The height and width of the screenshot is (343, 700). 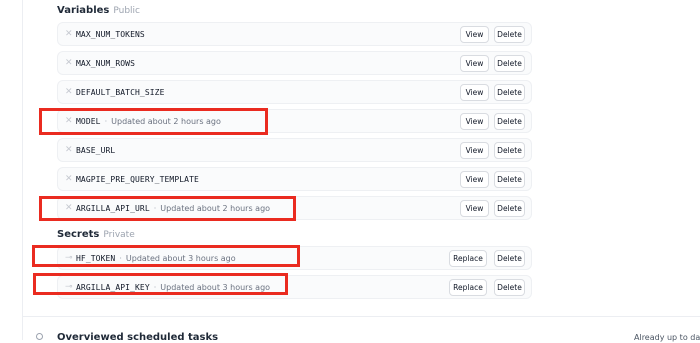 What do you see at coordinates (110, 34) in the screenshot?
I see `variable-name: MAX_NUM_TOKENS` at bounding box center [110, 34].